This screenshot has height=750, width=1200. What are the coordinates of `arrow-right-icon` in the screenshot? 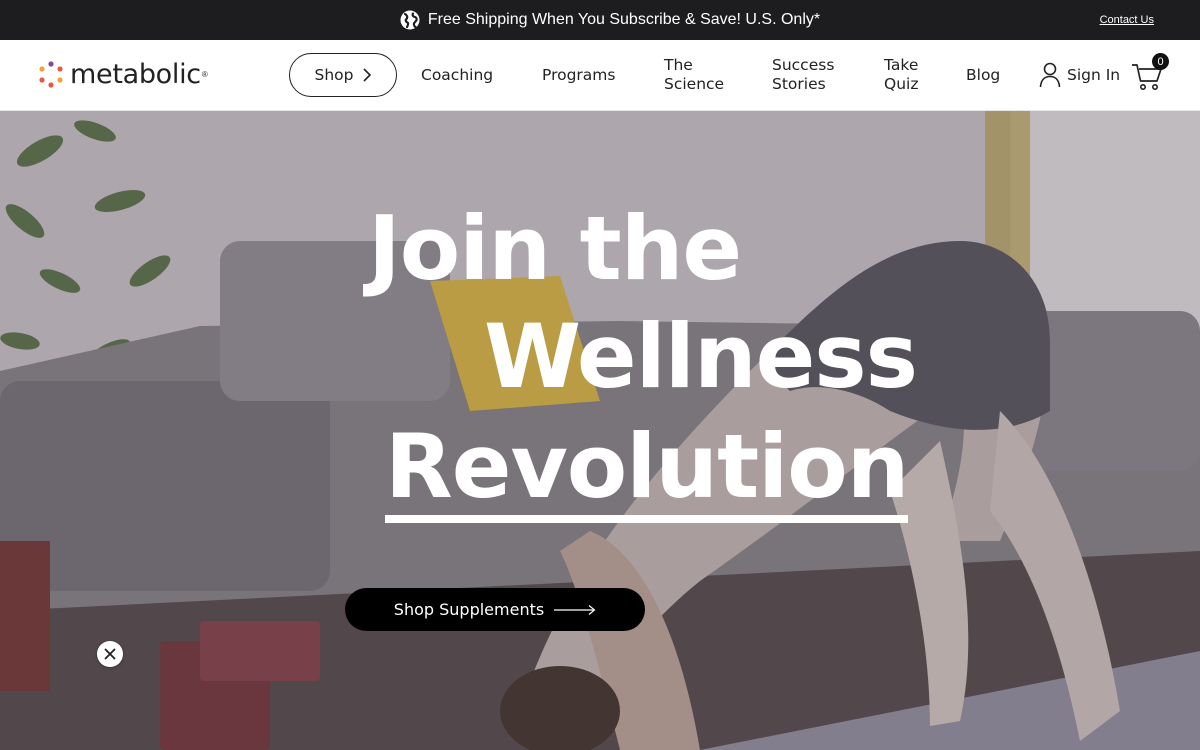 It's located at (575, 609).